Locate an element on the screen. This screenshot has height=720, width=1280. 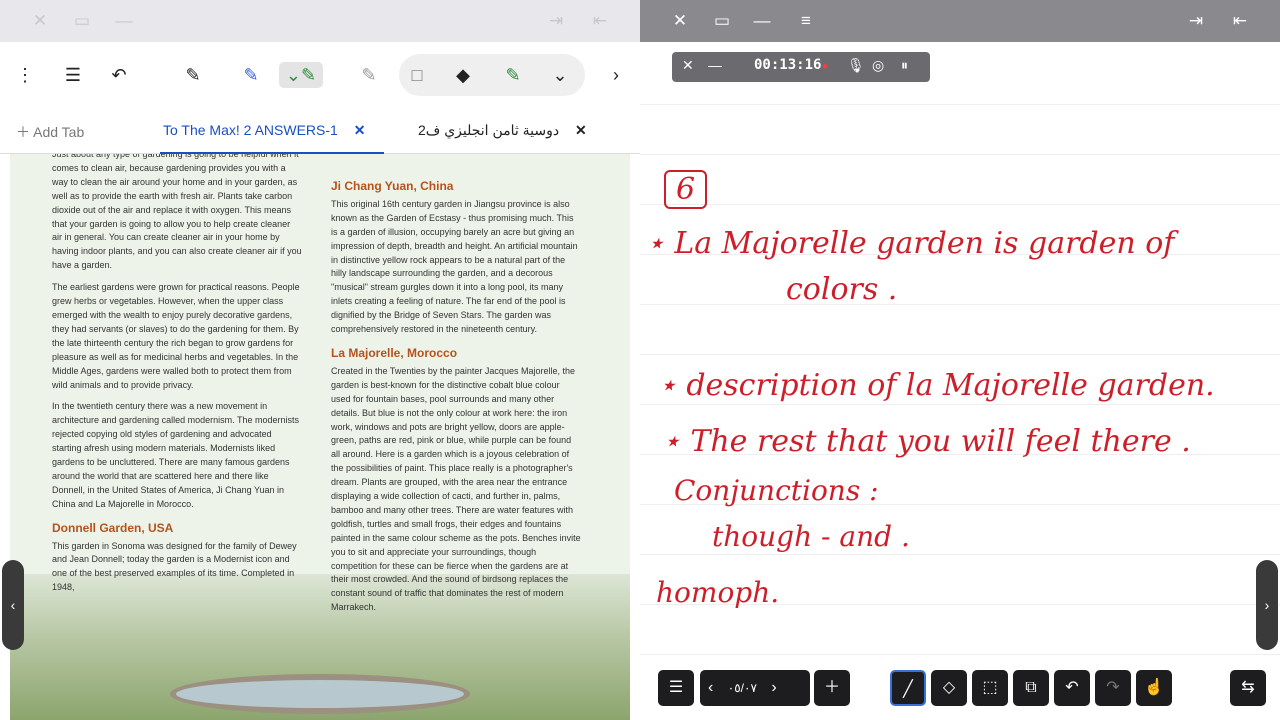
pen-tool-icon: ╱ is located at coordinates (908, 688).